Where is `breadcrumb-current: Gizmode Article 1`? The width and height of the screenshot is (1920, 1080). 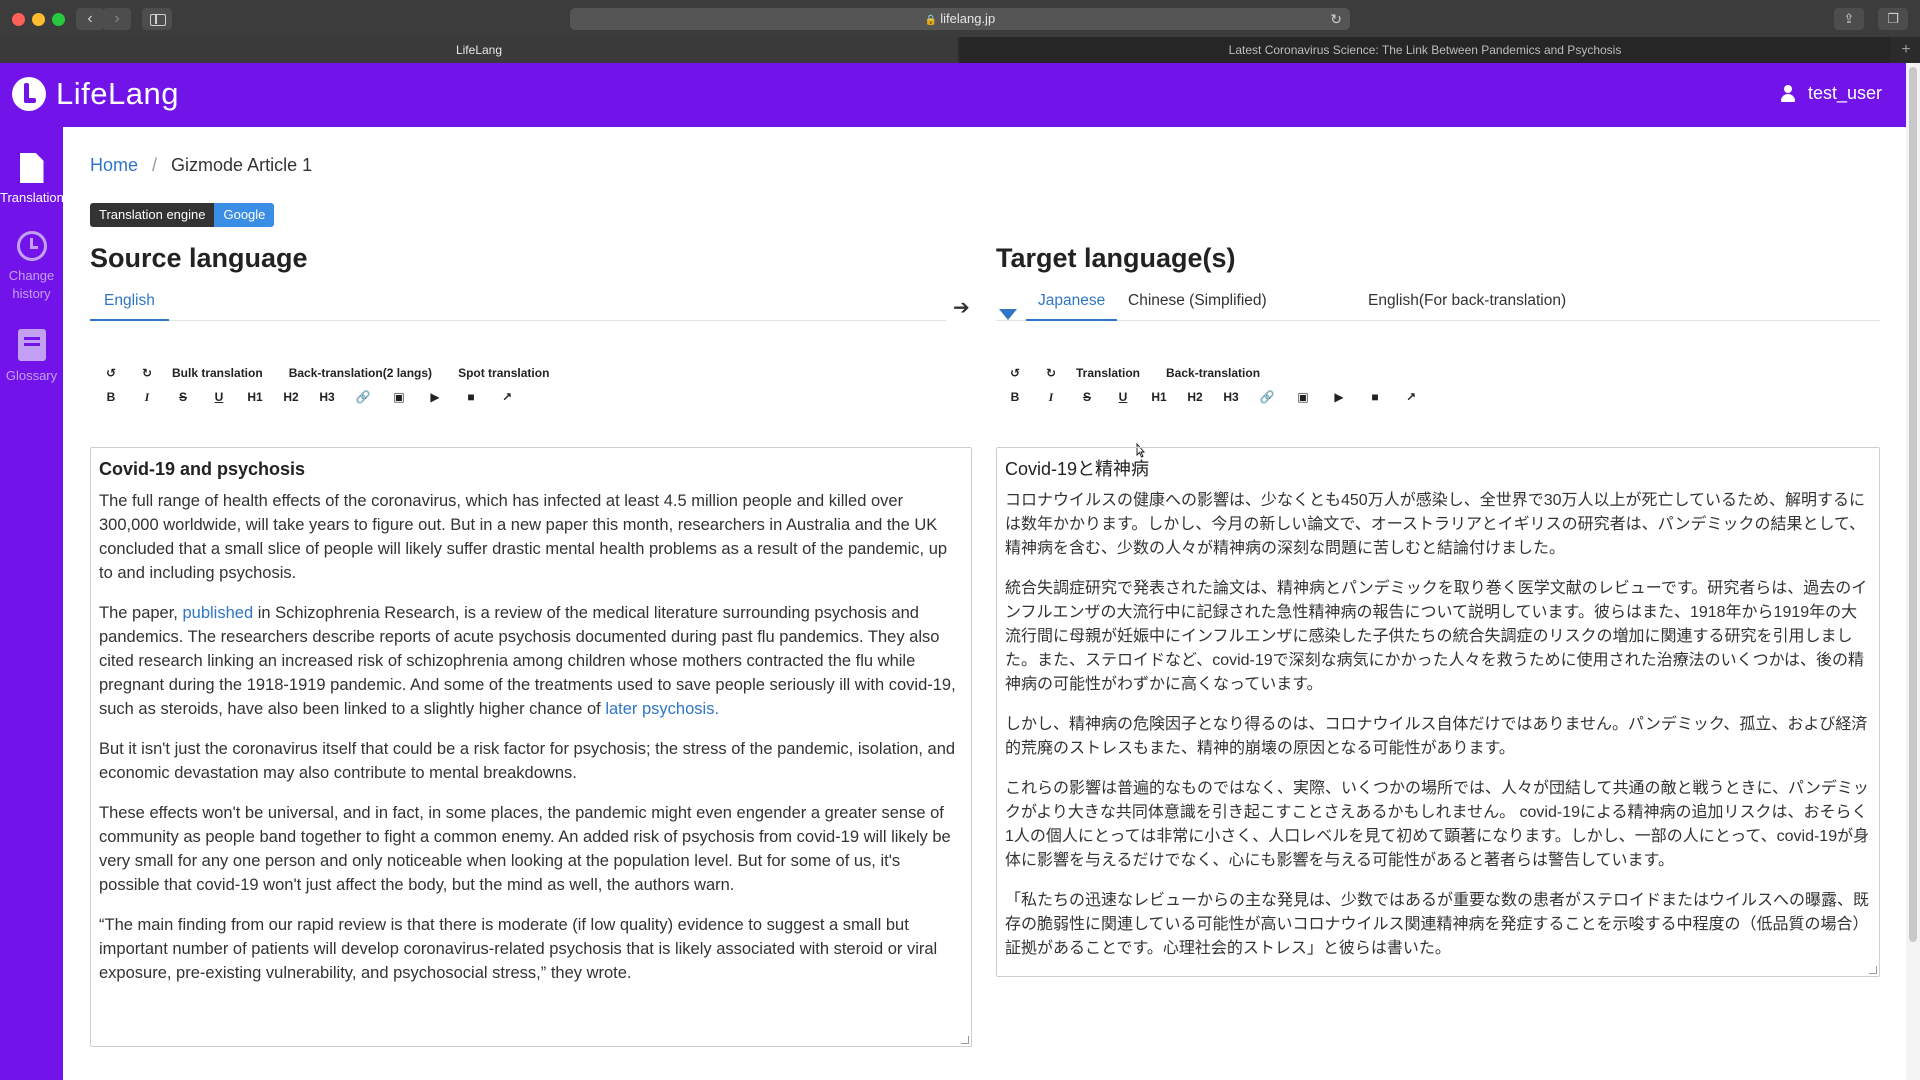
breadcrumb-current: Gizmode Article 1 is located at coordinates (242, 165).